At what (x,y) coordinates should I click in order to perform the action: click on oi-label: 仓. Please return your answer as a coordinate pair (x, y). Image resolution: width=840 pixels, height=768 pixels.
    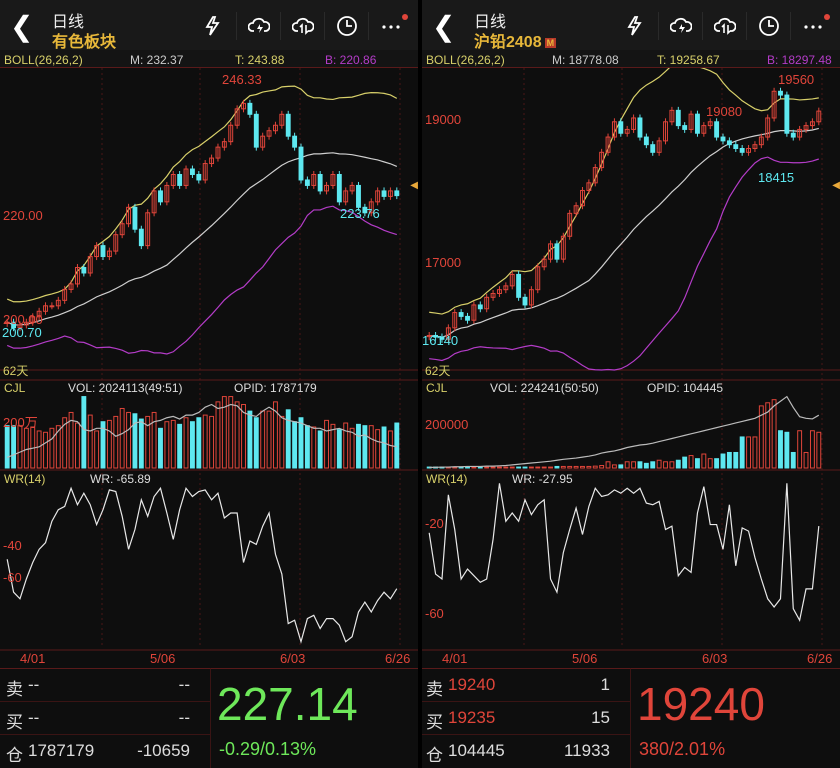
    Looking at the image, I should click on (434, 755).